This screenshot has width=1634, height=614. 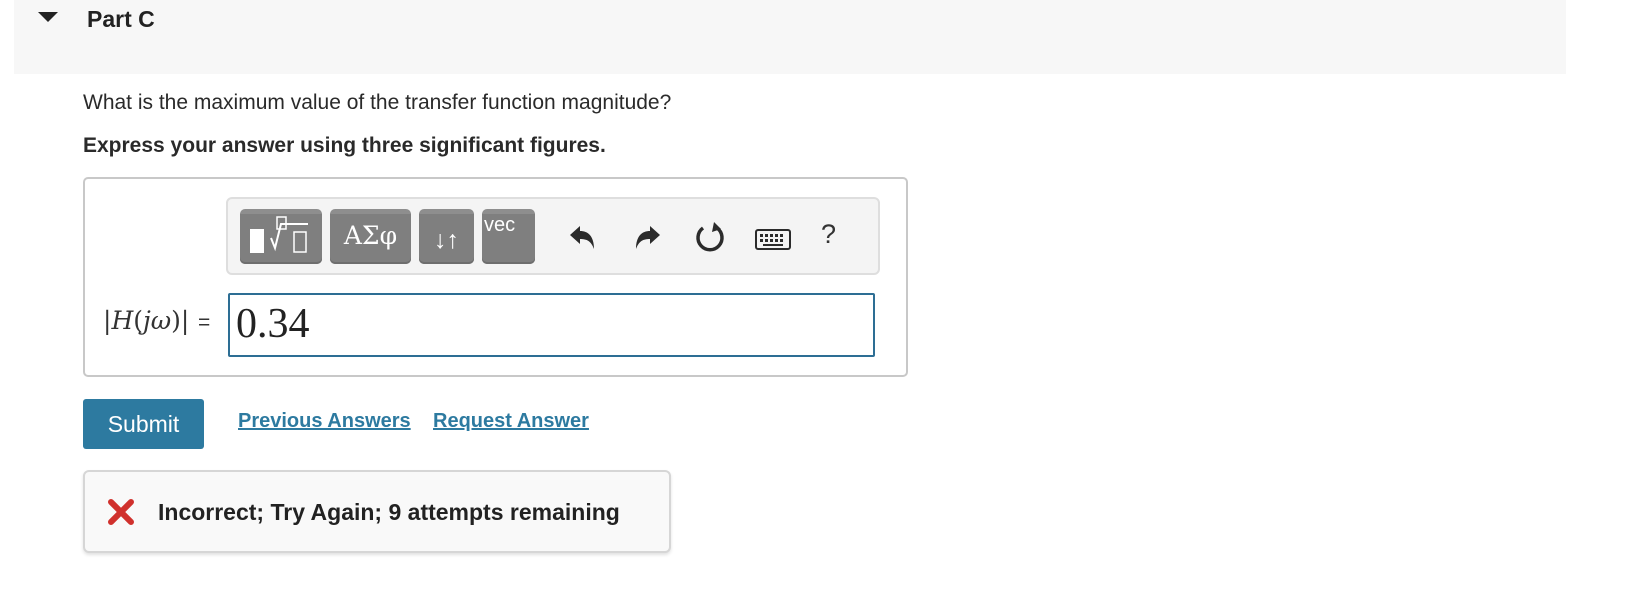 What do you see at coordinates (648, 237) in the screenshot?
I see `redo-icon` at bounding box center [648, 237].